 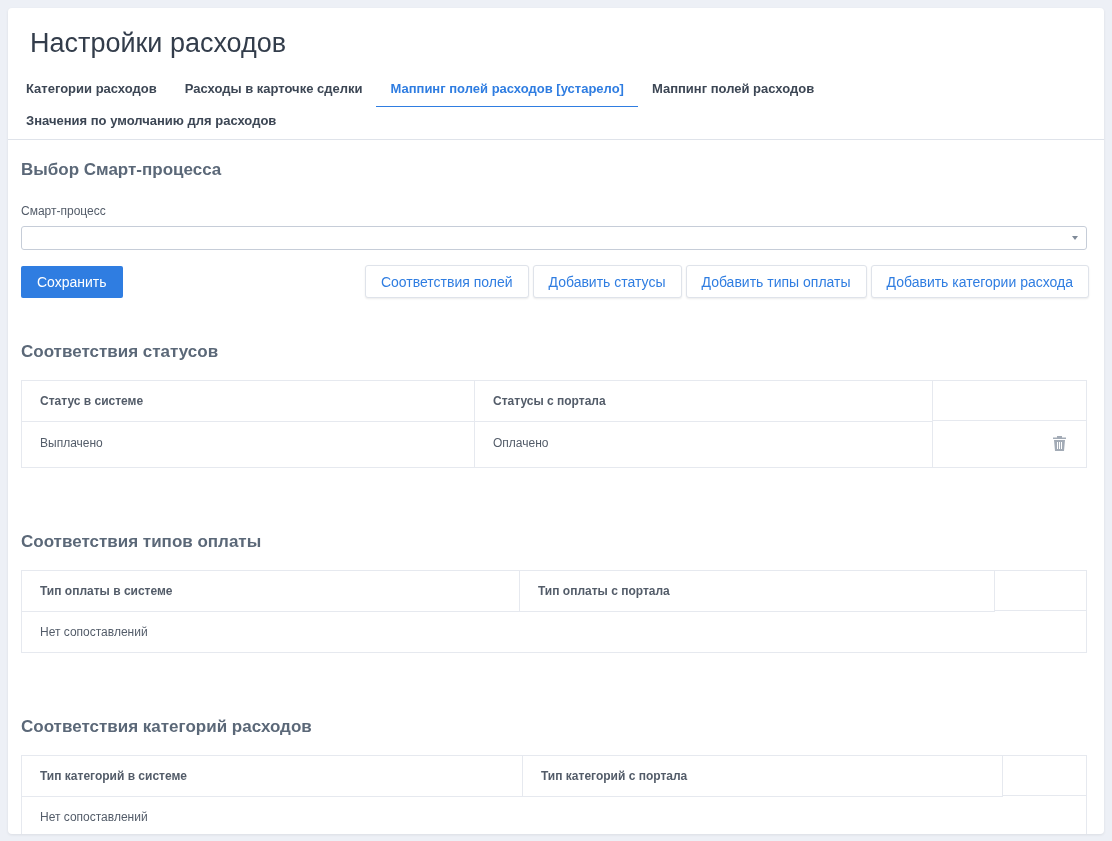 What do you see at coordinates (607, 281) in the screenshot?
I see `action-button: Добавить статусы` at bounding box center [607, 281].